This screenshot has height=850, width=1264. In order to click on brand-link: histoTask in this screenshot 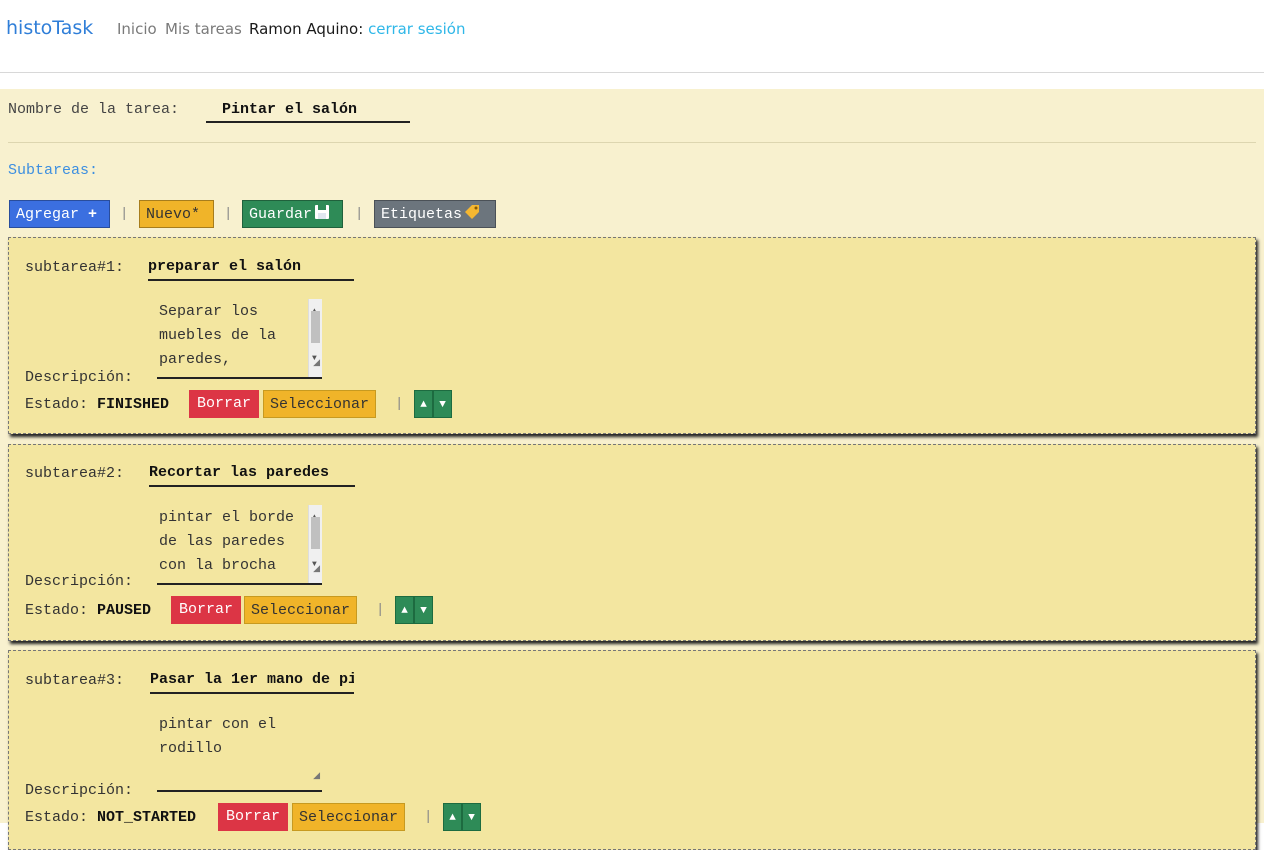, I will do `click(49, 28)`.